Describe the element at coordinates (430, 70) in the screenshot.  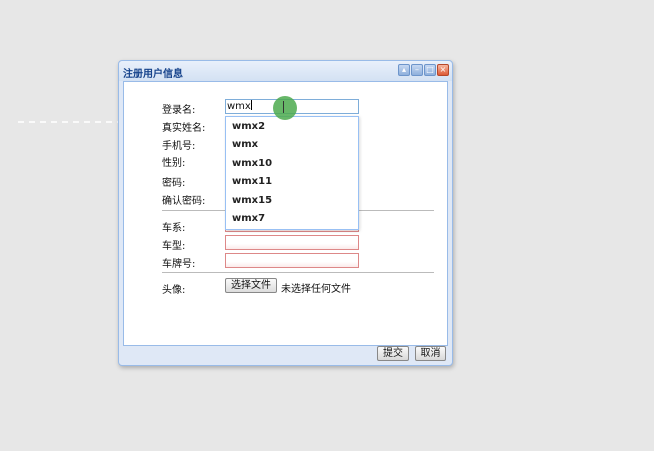
I see `maximize-icon: □` at that location.